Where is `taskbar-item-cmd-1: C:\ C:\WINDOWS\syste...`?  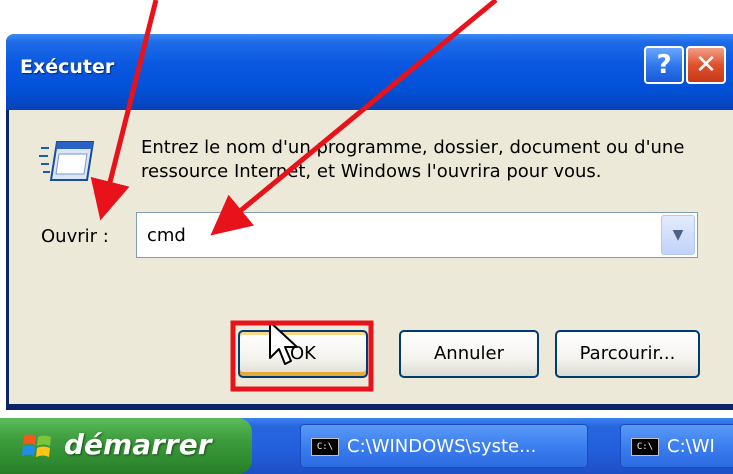
taskbar-item-cmd-1: C:\ C:\WINDOWS\syste... is located at coordinates (444, 446).